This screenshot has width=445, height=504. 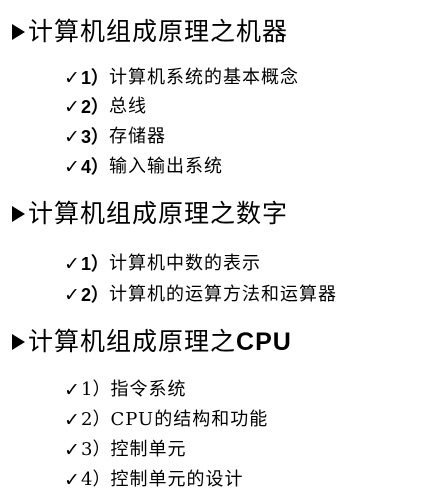 I want to click on section-heading-cpu: 计算机组成原理之CPU, so click(x=152, y=342).